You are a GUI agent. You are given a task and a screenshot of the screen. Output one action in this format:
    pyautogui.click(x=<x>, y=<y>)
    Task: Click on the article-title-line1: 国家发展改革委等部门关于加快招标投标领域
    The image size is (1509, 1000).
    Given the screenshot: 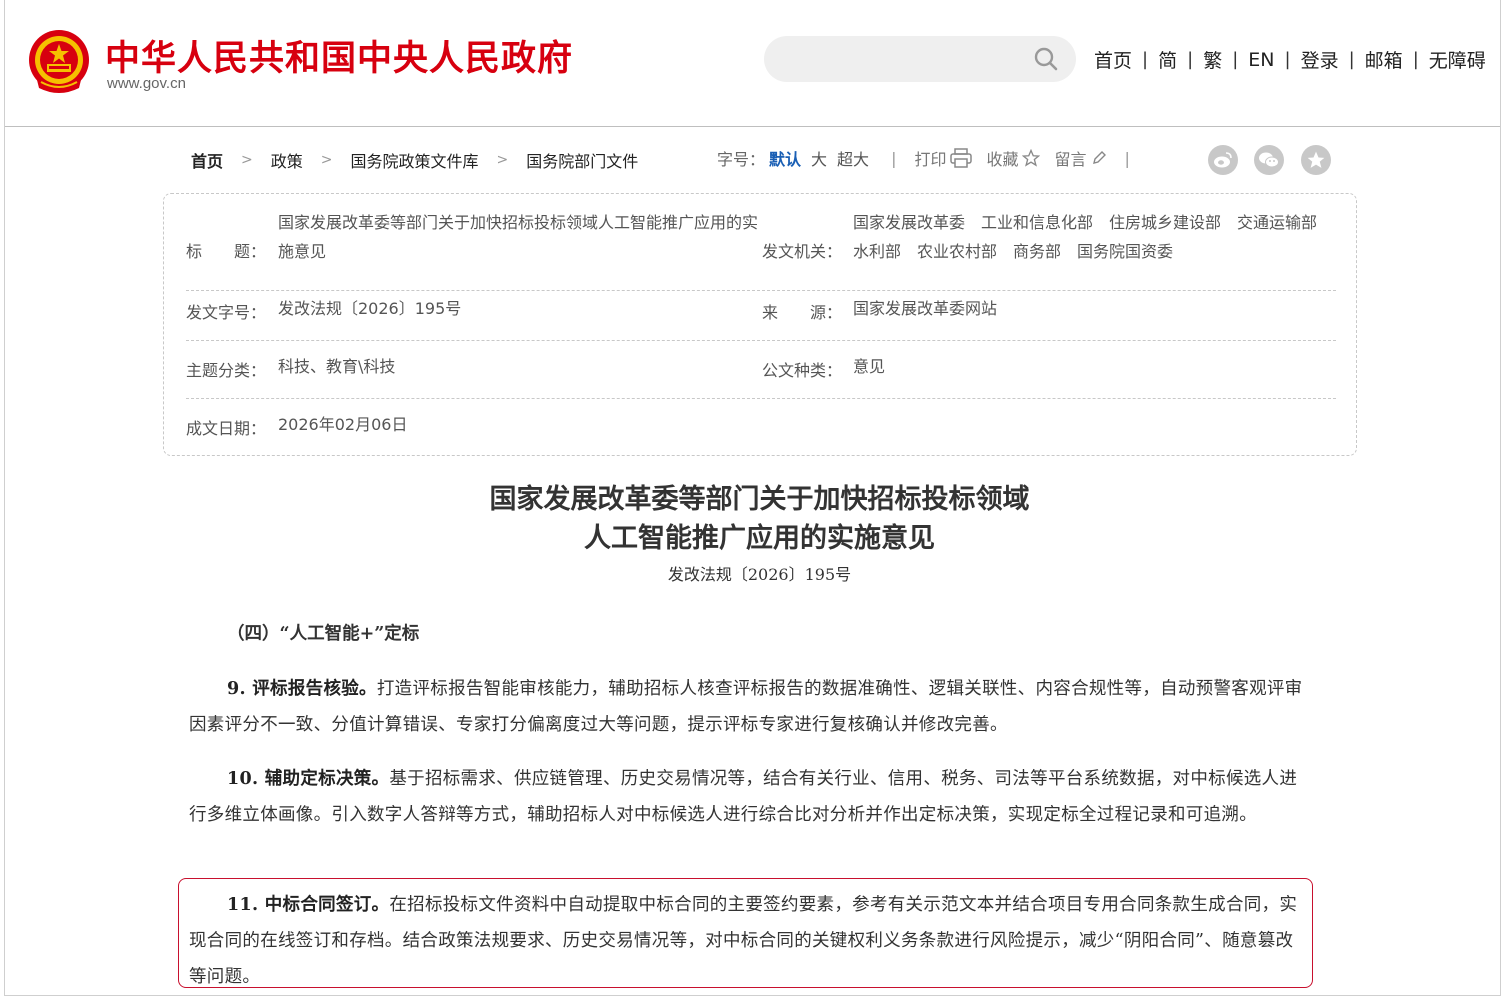 What is the action you would take?
    pyautogui.click(x=759, y=499)
    